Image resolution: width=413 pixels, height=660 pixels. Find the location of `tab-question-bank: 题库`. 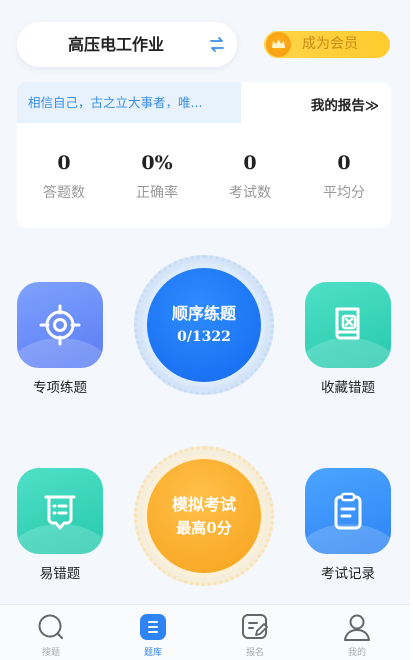

tab-question-bank: 题库 is located at coordinates (153, 632).